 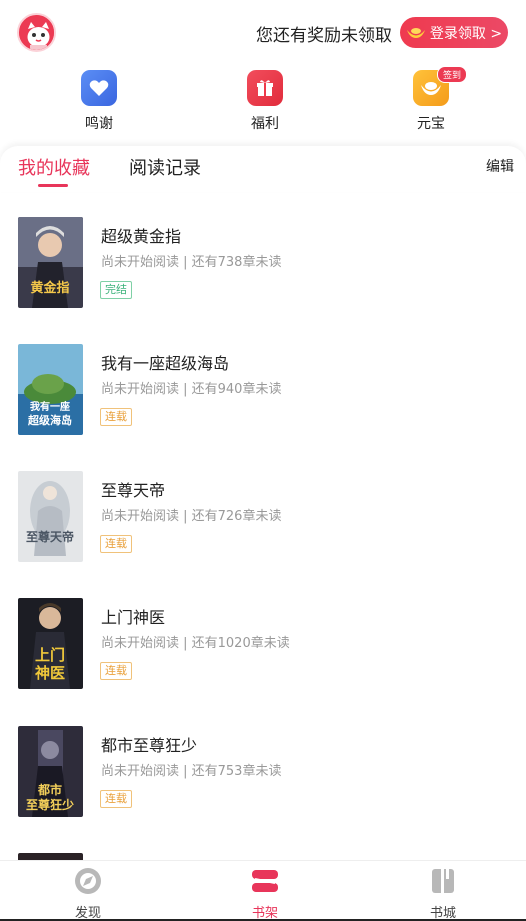 What do you see at coordinates (54, 167) in the screenshot?
I see `tab-favorites: 我的收藏` at bounding box center [54, 167].